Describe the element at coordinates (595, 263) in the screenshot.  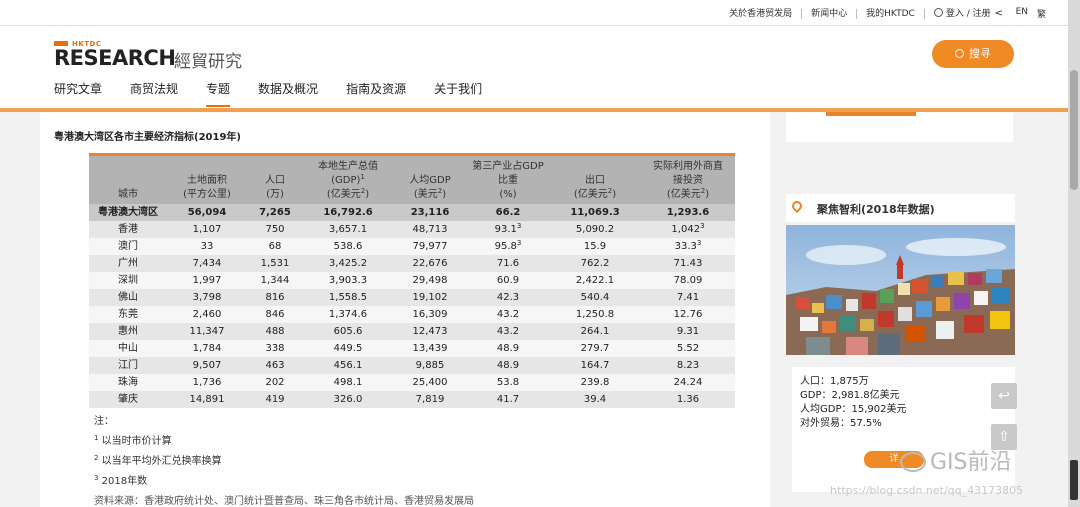
I see `table-cell: 762.2` at that location.